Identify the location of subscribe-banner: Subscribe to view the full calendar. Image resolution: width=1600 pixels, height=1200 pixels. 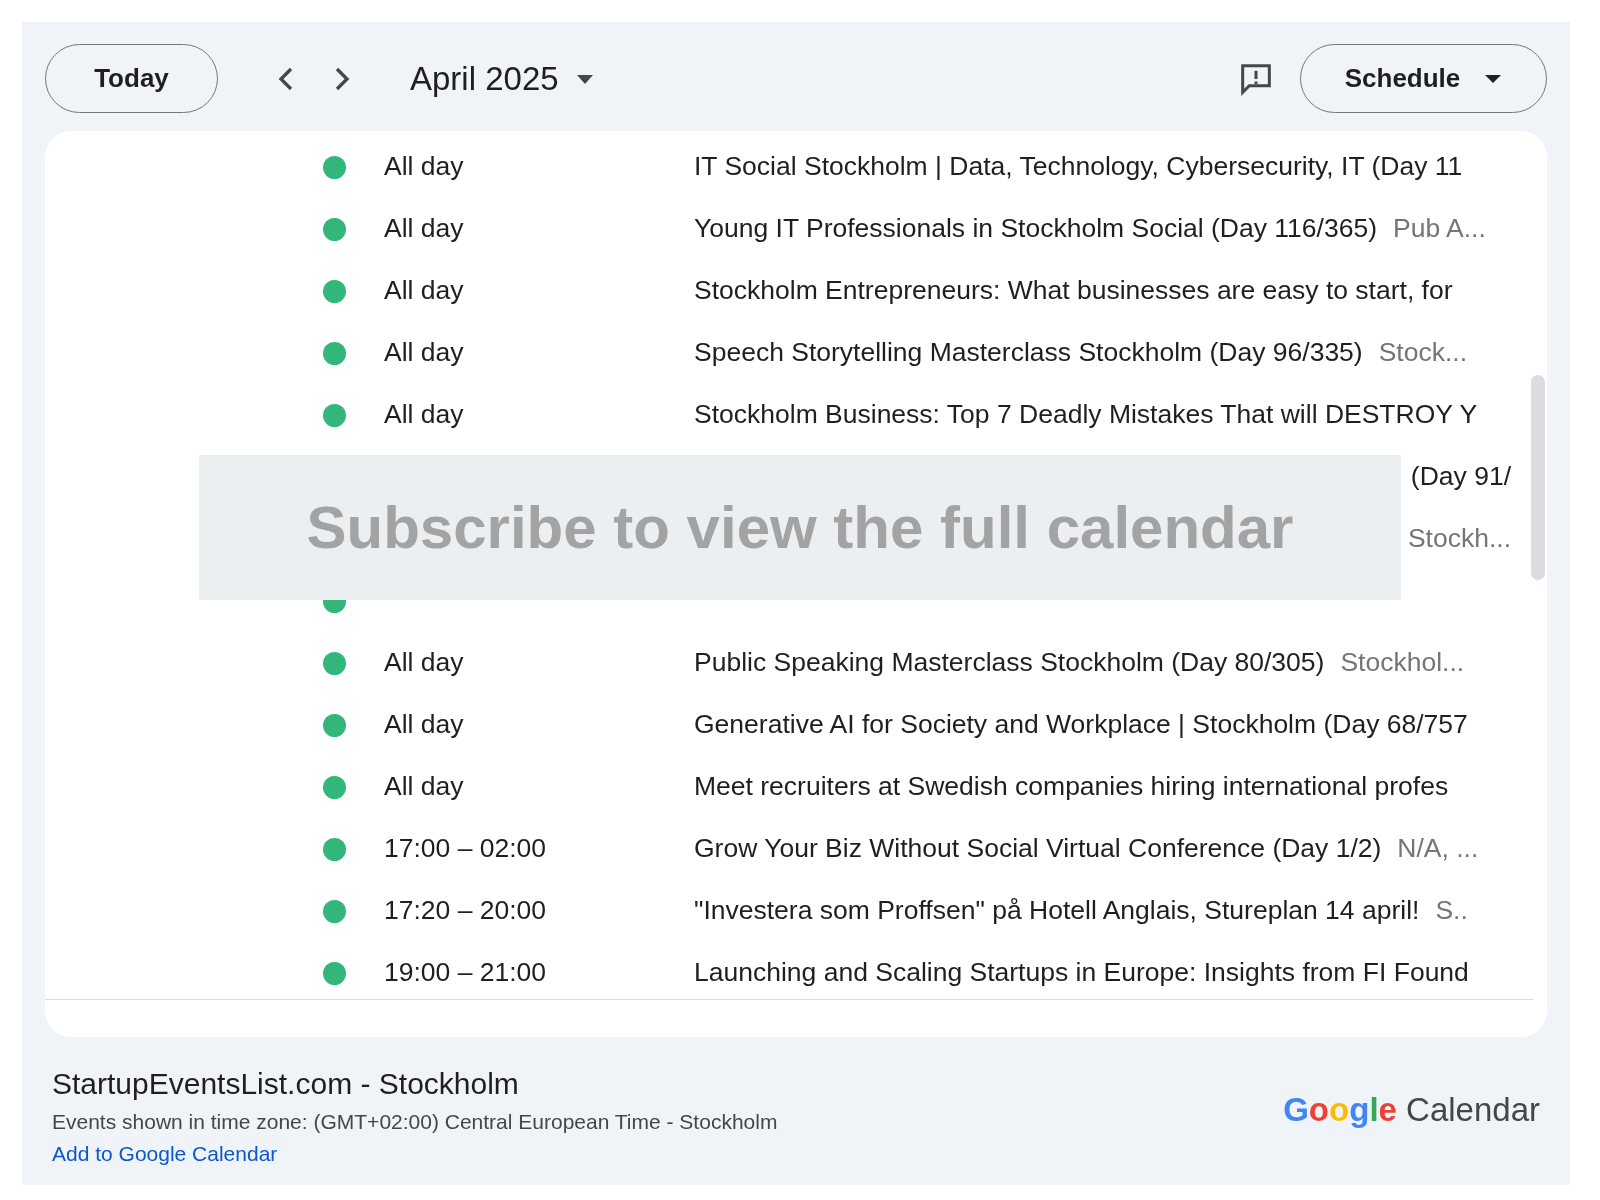
(800, 527).